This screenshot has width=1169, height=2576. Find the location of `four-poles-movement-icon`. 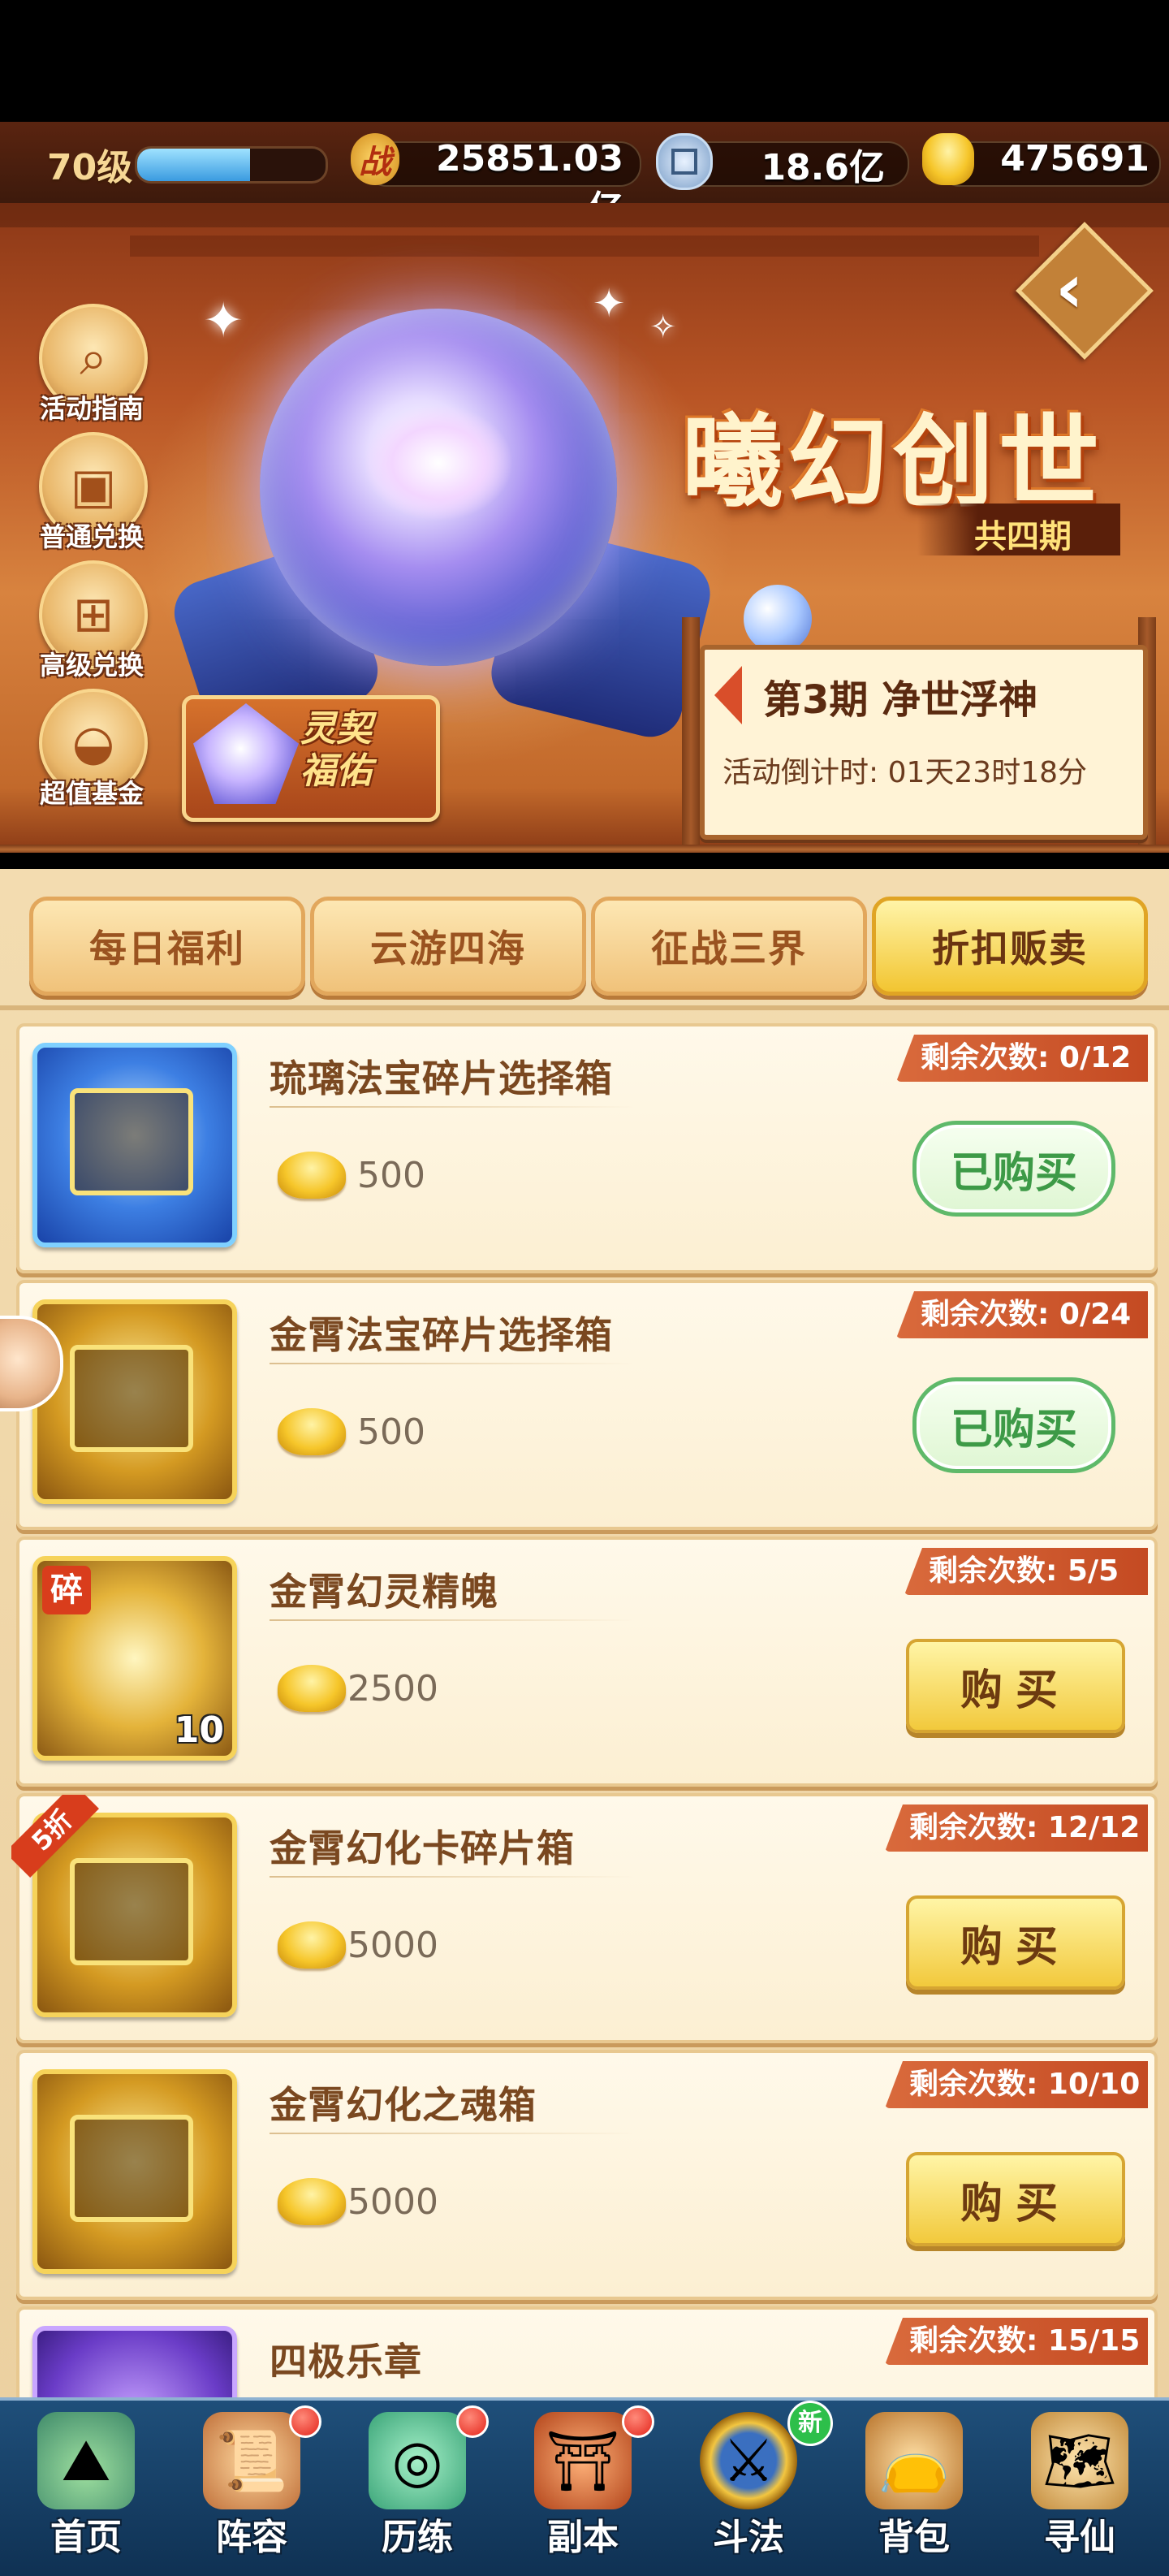

four-poles-movement-icon is located at coordinates (134, 2362).